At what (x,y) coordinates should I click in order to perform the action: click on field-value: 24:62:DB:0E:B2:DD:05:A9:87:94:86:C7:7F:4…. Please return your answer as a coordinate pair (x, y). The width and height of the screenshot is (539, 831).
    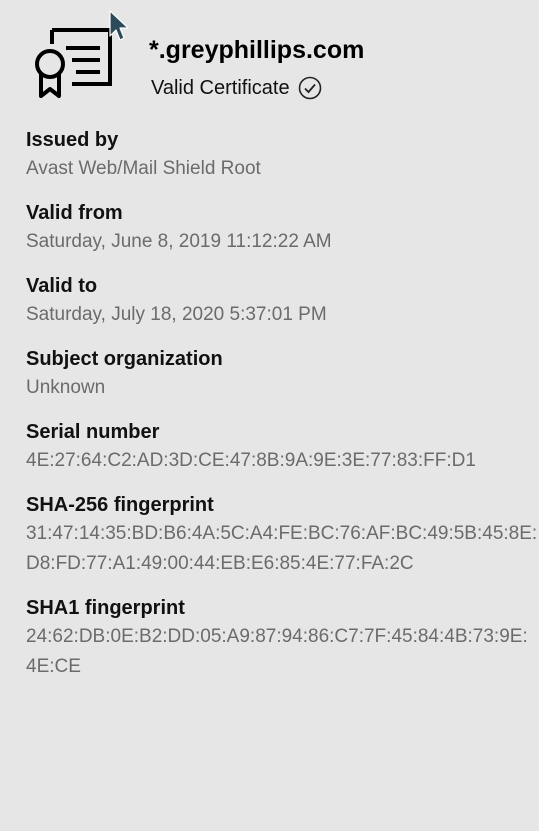
    Looking at the image, I should click on (277, 651).